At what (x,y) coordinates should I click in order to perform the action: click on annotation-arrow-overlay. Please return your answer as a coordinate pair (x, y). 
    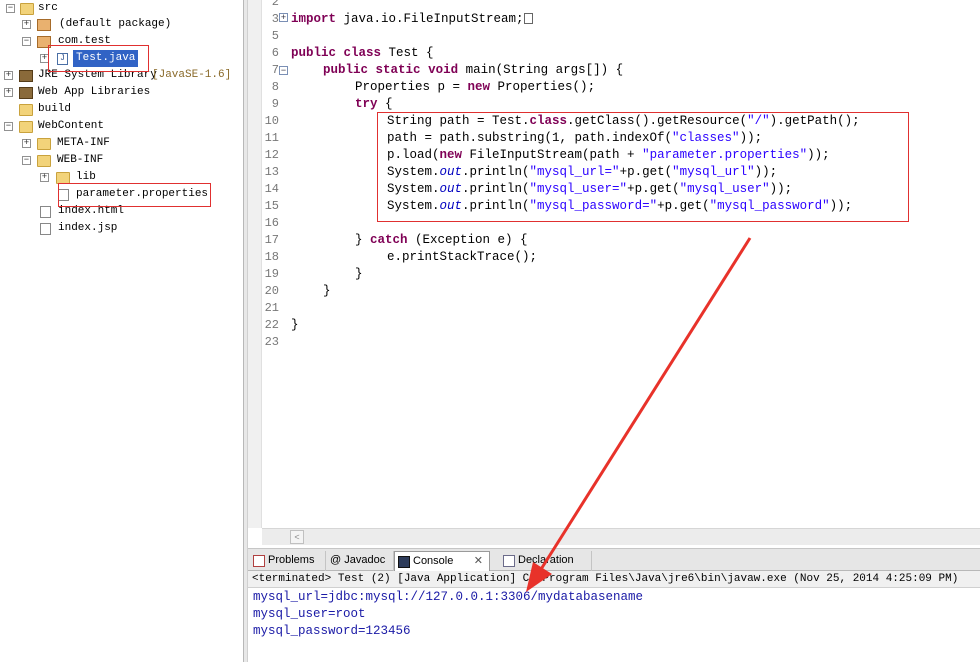
    Looking at the image, I should click on (639, 414).